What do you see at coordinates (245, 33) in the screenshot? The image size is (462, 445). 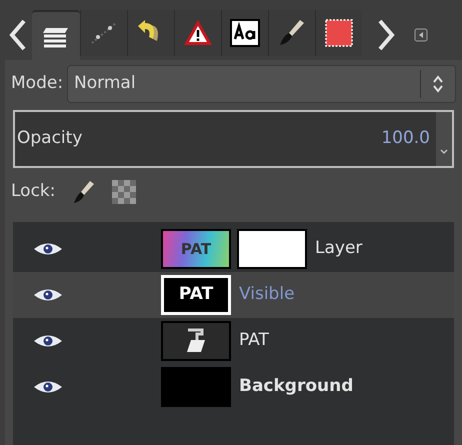 I see `font-icon` at bounding box center [245, 33].